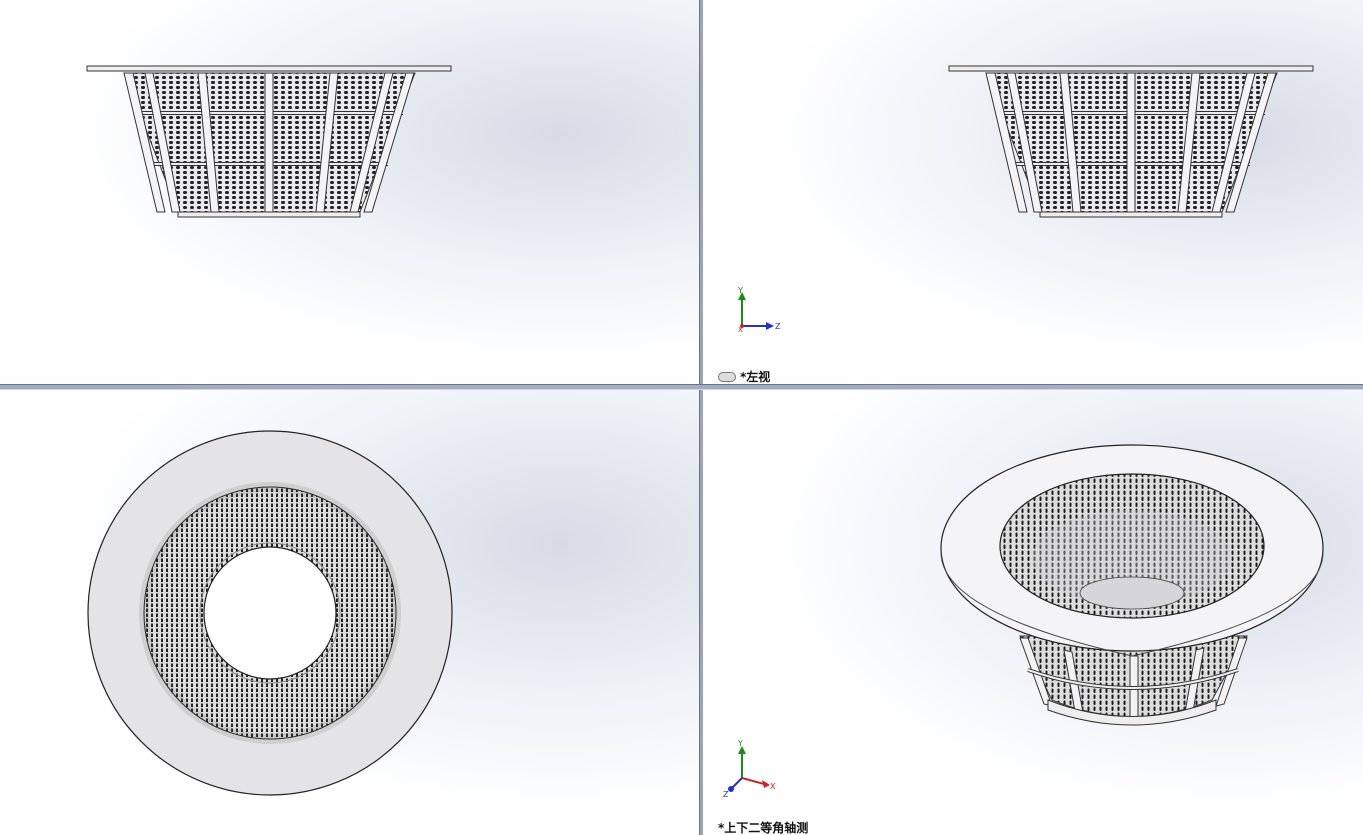 The width and height of the screenshot is (1363, 835). I want to click on axis-triad-isometric: Y X Z, so click(749, 769).